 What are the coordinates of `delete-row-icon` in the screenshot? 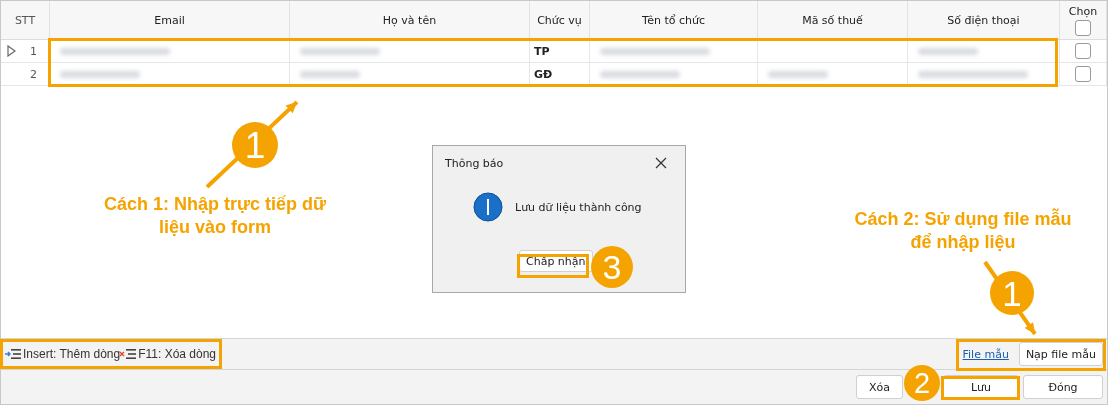 It's located at (128, 354).